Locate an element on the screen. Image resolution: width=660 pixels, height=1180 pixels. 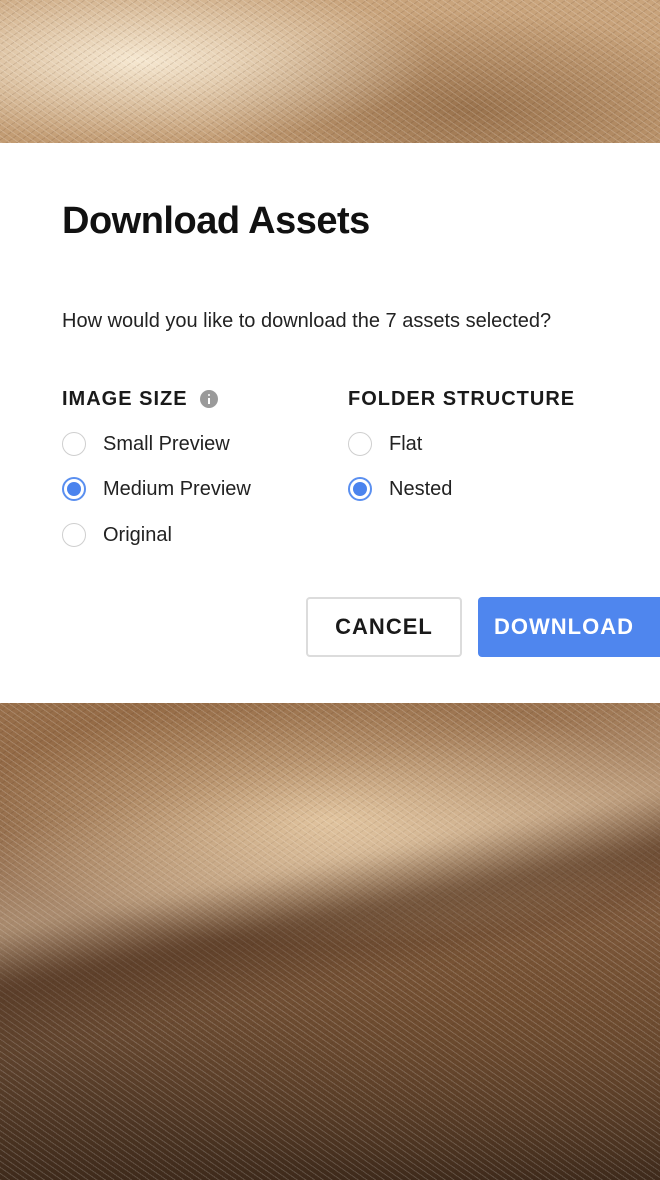
radio-label: Medium Preview is located at coordinates (177, 489).